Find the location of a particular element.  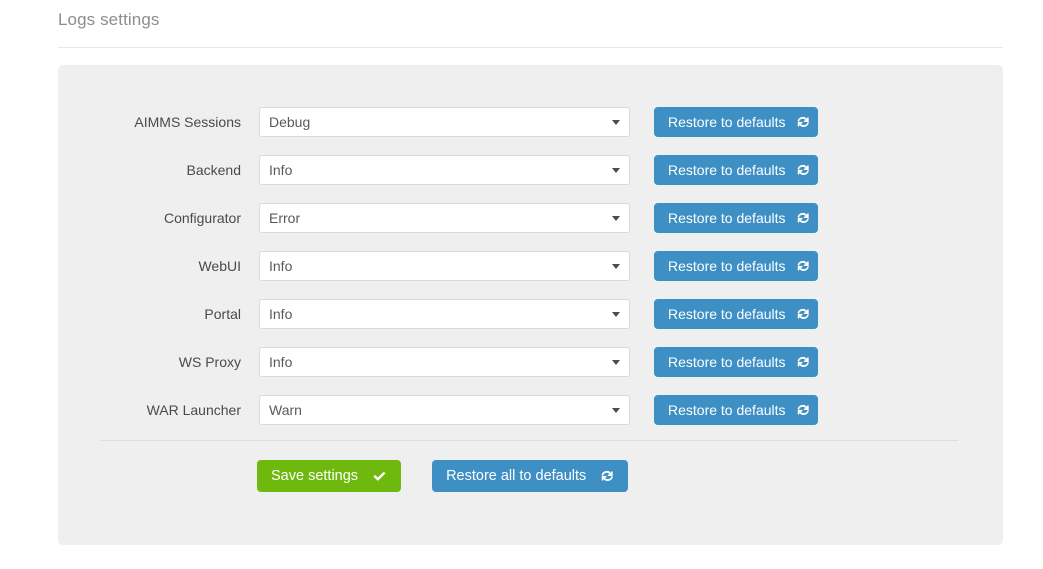

log-setting-row-aimms-sessions: AIMMS Sessions Debug Restore to defaults is located at coordinates (530, 122).